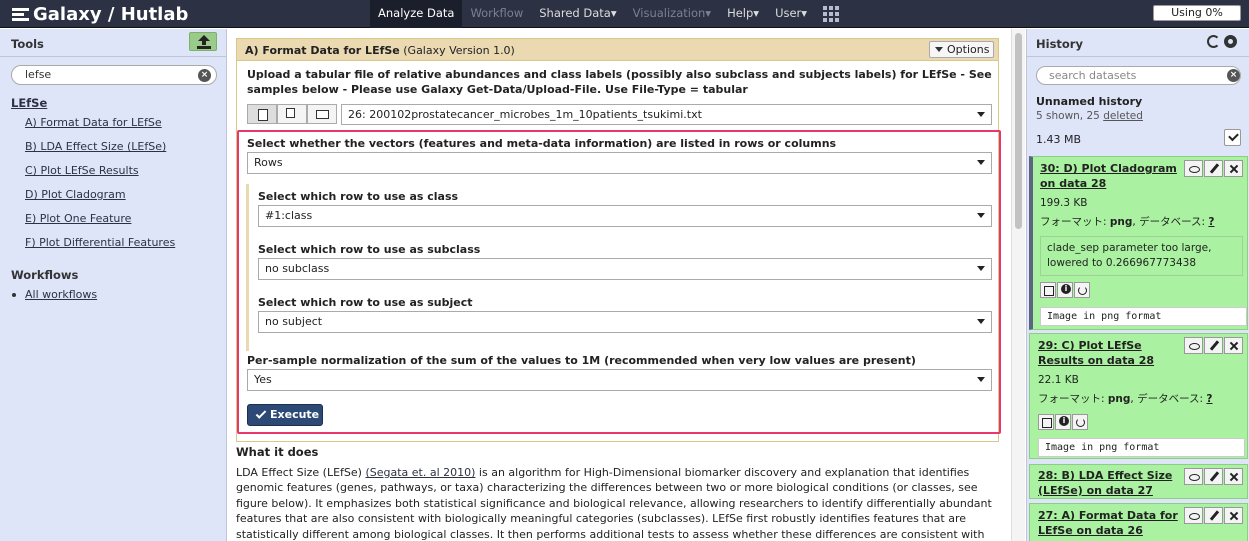 This screenshot has width=1249, height=541. What do you see at coordinates (1113, 523) in the screenshot?
I see `dataset-title: 27: A) Format Data for LEfSe on data 26` at bounding box center [1113, 523].